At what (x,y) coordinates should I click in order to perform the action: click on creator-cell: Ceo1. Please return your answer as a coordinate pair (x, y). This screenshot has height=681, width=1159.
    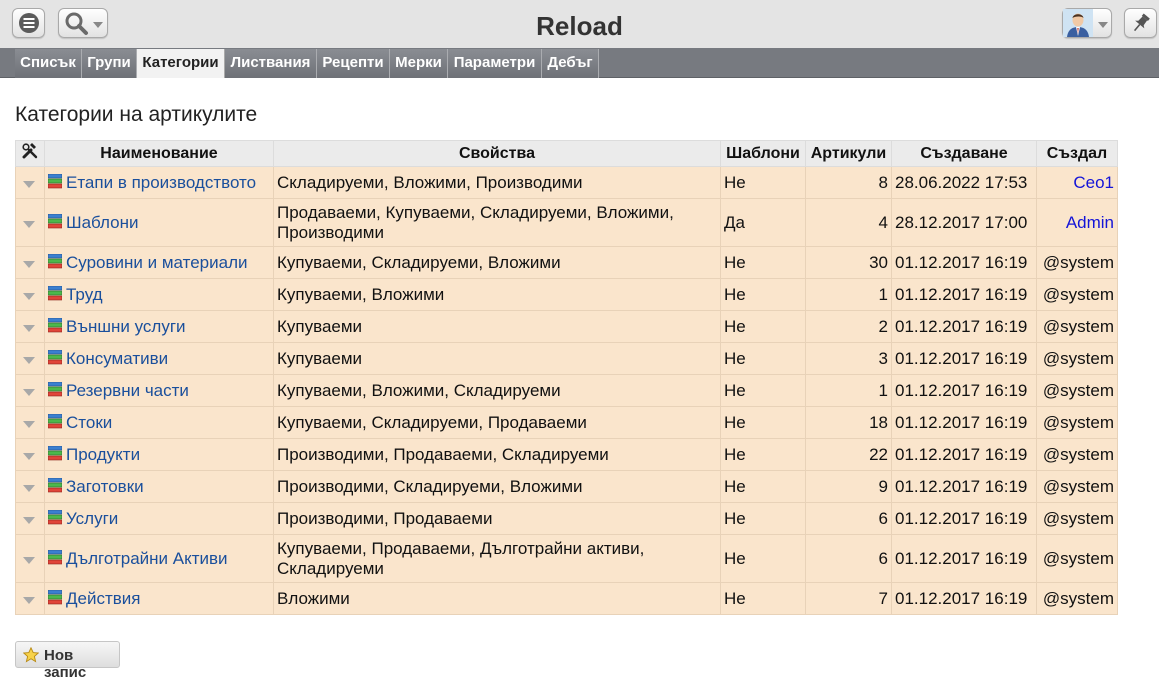
    Looking at the image, I should click on (1077, 182).